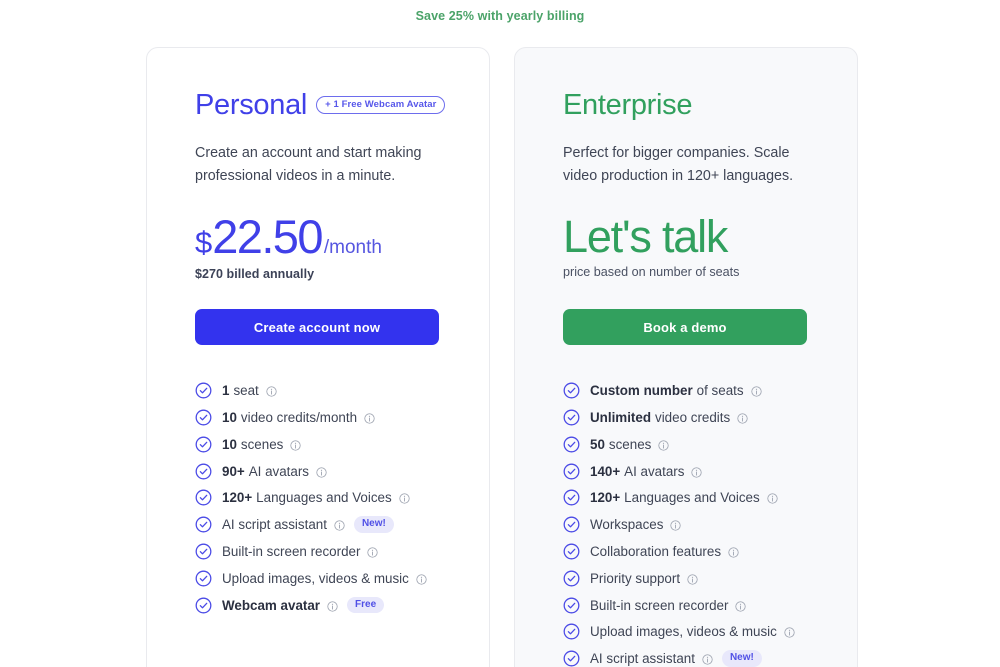  What do you see at coordinates (654, 471) in the screenshot?
I see `feature-label: AI avatars` at bounding box center [654, 471].